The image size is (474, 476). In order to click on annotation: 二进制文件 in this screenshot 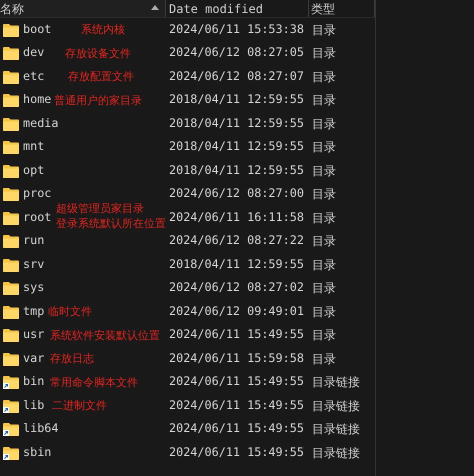, I will do `click(79, 405)`.